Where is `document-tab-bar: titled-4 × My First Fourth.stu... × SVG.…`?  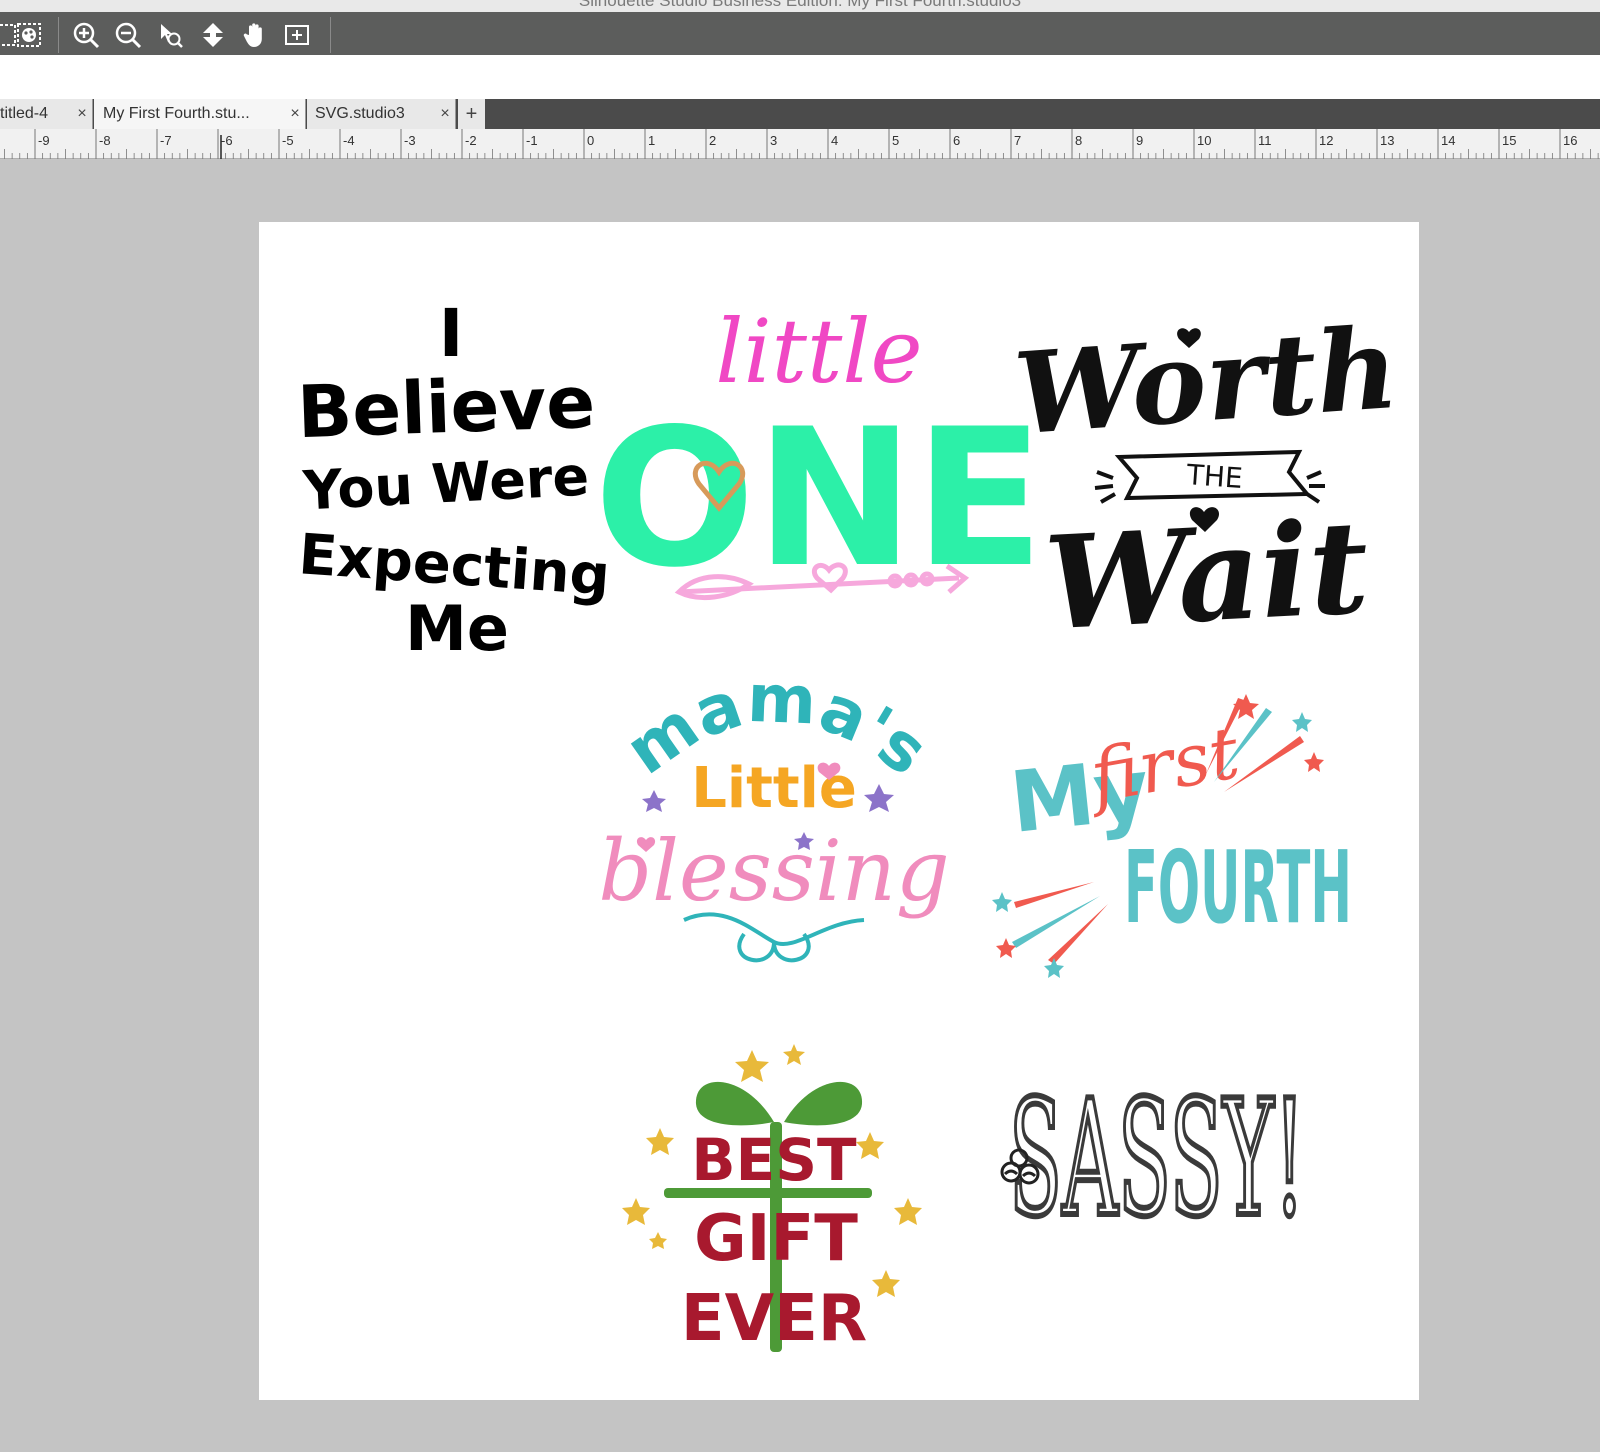 document-tab-bar: titled-4 × My First Fourth.stu... × SVG.… is located at coordinates (800, 114).